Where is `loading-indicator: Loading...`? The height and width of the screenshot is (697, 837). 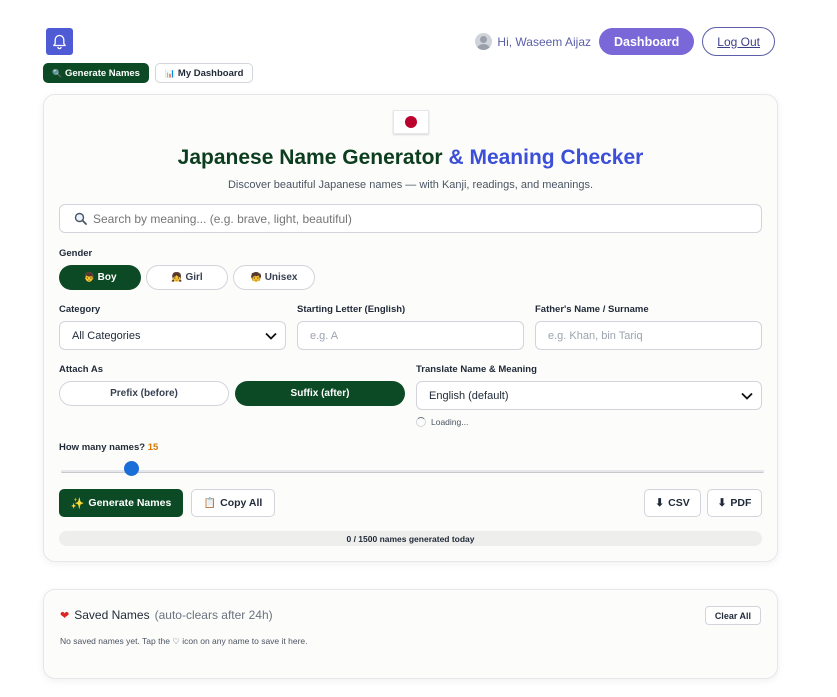 loading-indicator: Loading... is located at coordinates (442, 422).